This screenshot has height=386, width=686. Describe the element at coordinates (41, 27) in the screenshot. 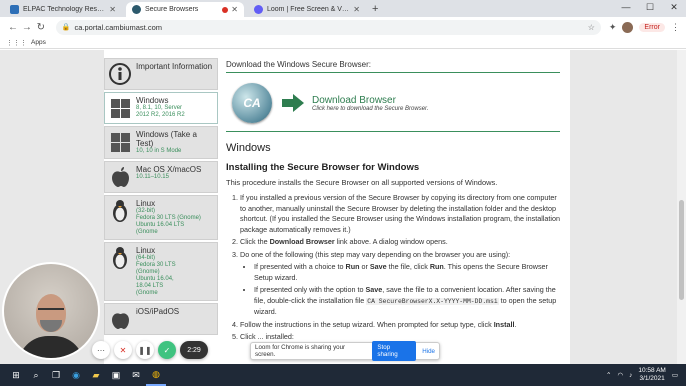

I see `reload-icon: ↻` at that location.